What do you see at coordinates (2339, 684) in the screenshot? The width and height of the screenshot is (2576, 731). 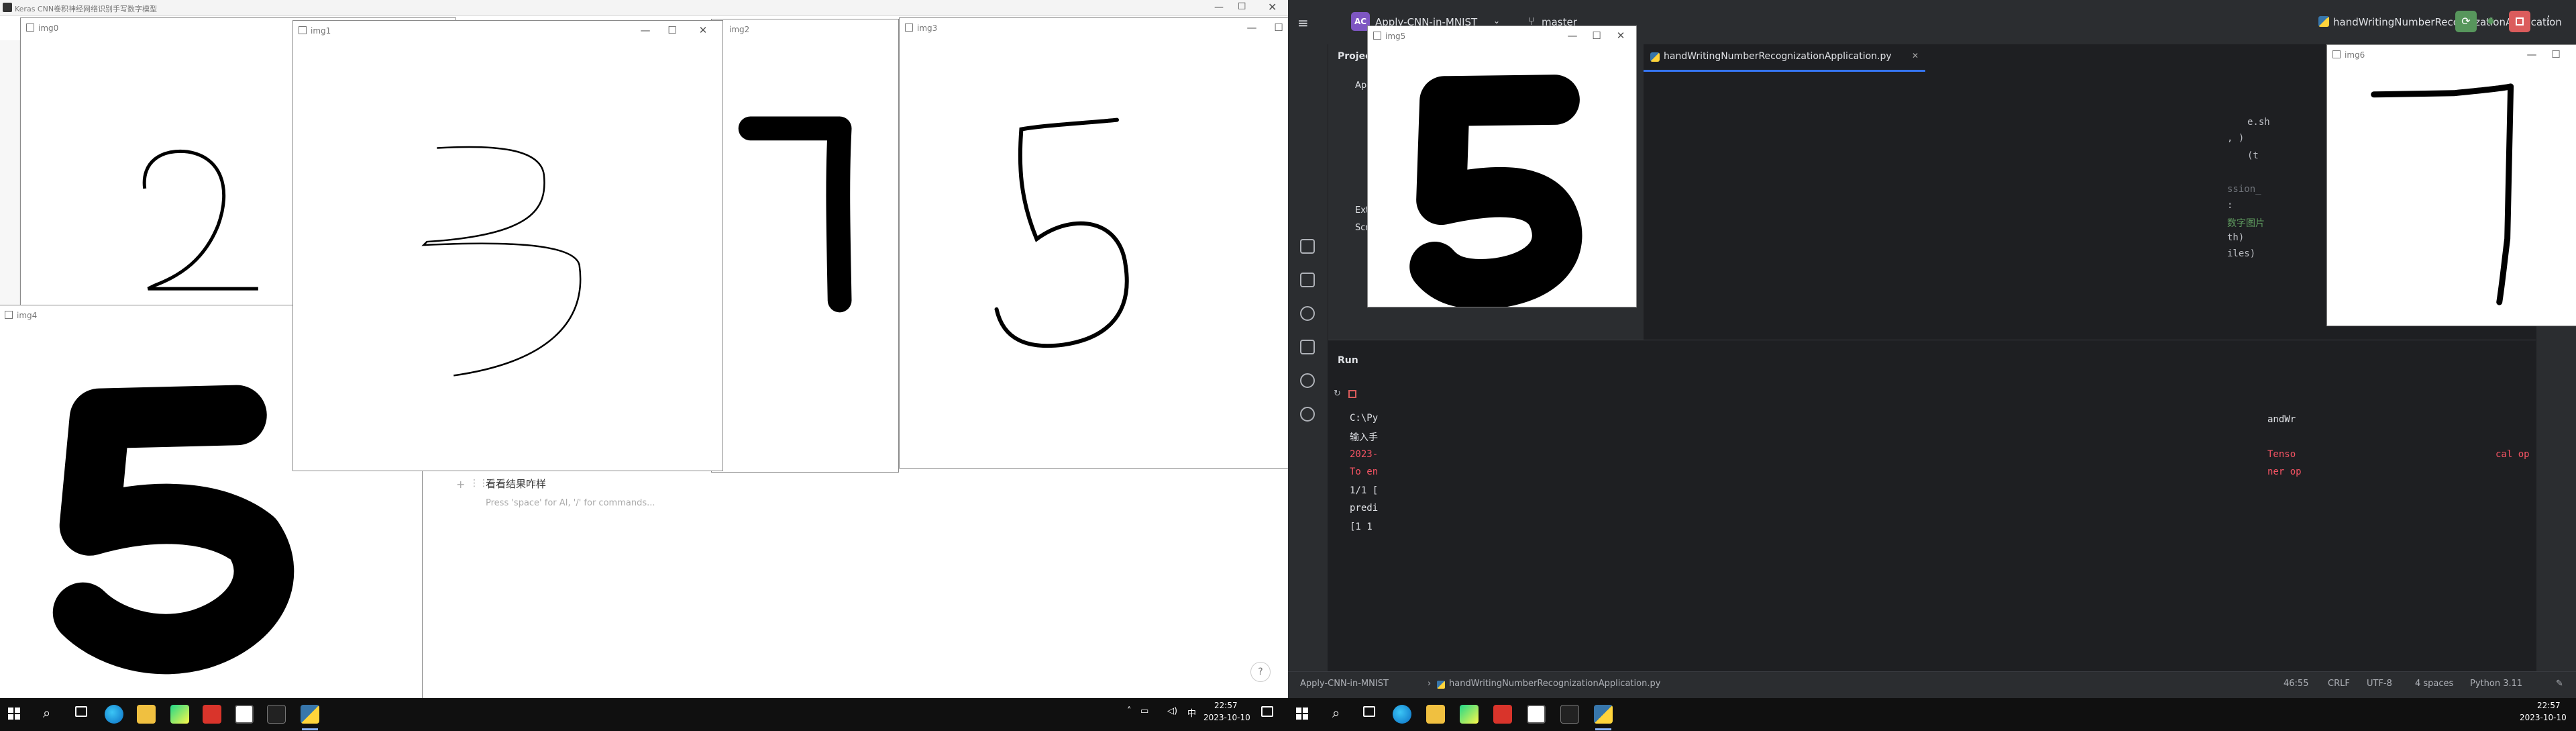 I see `line-separator: CRLF` at bounding box center [2339, 684].